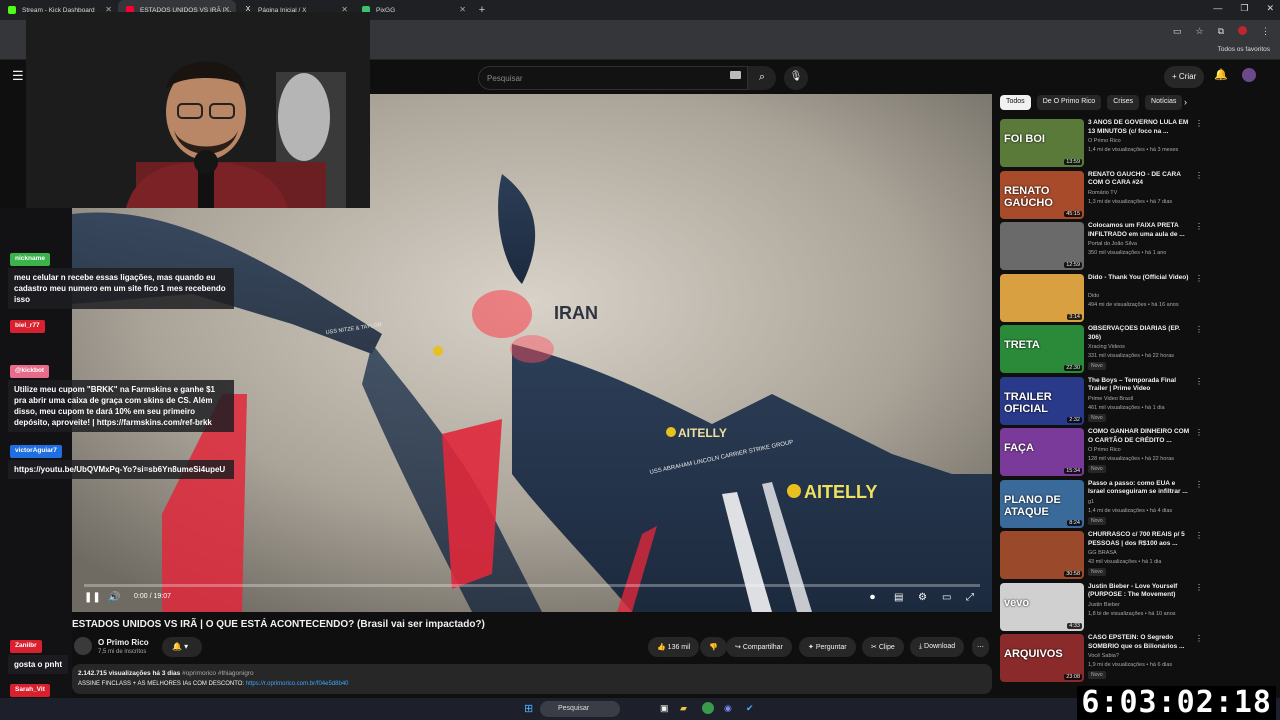 Image resolution: width=1280 pixels, height=720 pixels. What do you see at coordinates (1015, 102) in the screenshot?
I see `chip-all: Todos` at bounding box center [1015, 102].